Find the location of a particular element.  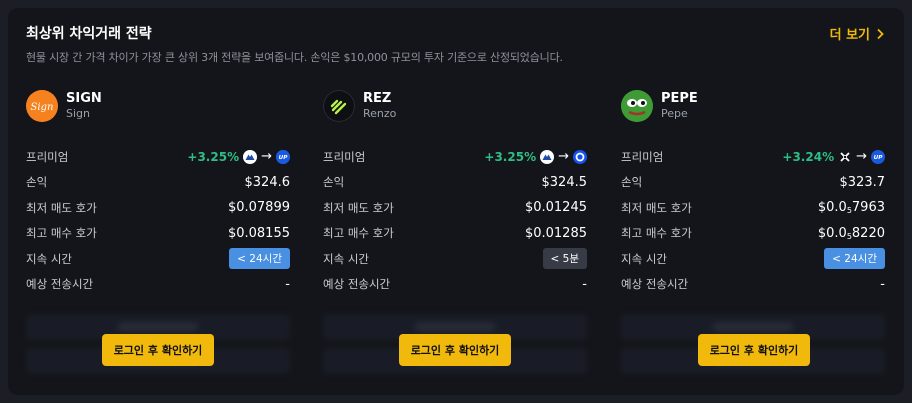

premium-row: 프리미엄 +3.24% → UP is located at coordinates (753, 157).